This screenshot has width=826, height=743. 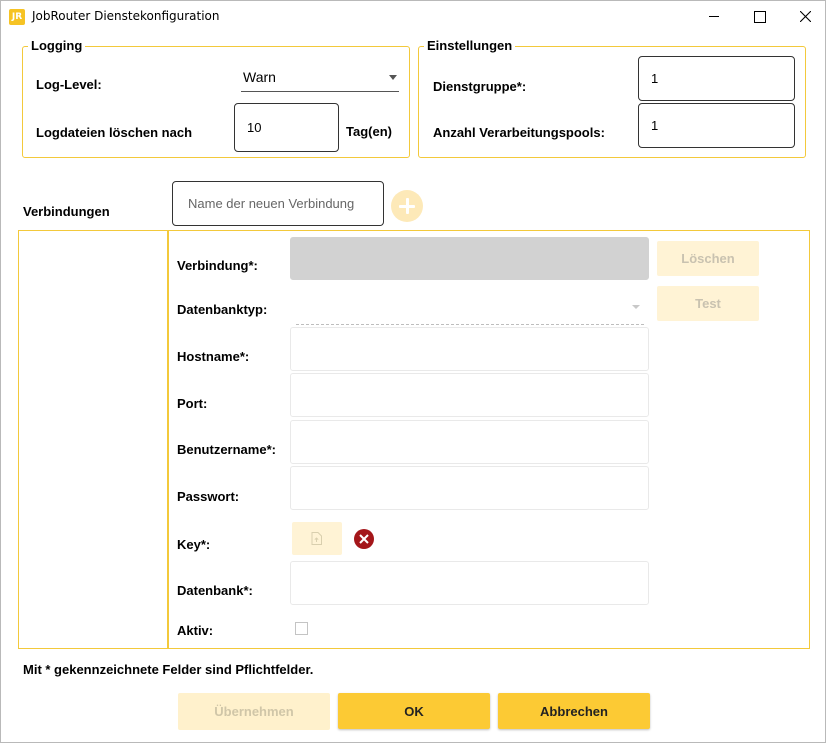 What do you see at coordinates (480, 86) in the screenshot?
I see `service-group-label: Dienstgruppe*:` at bounding box center [480, 86].